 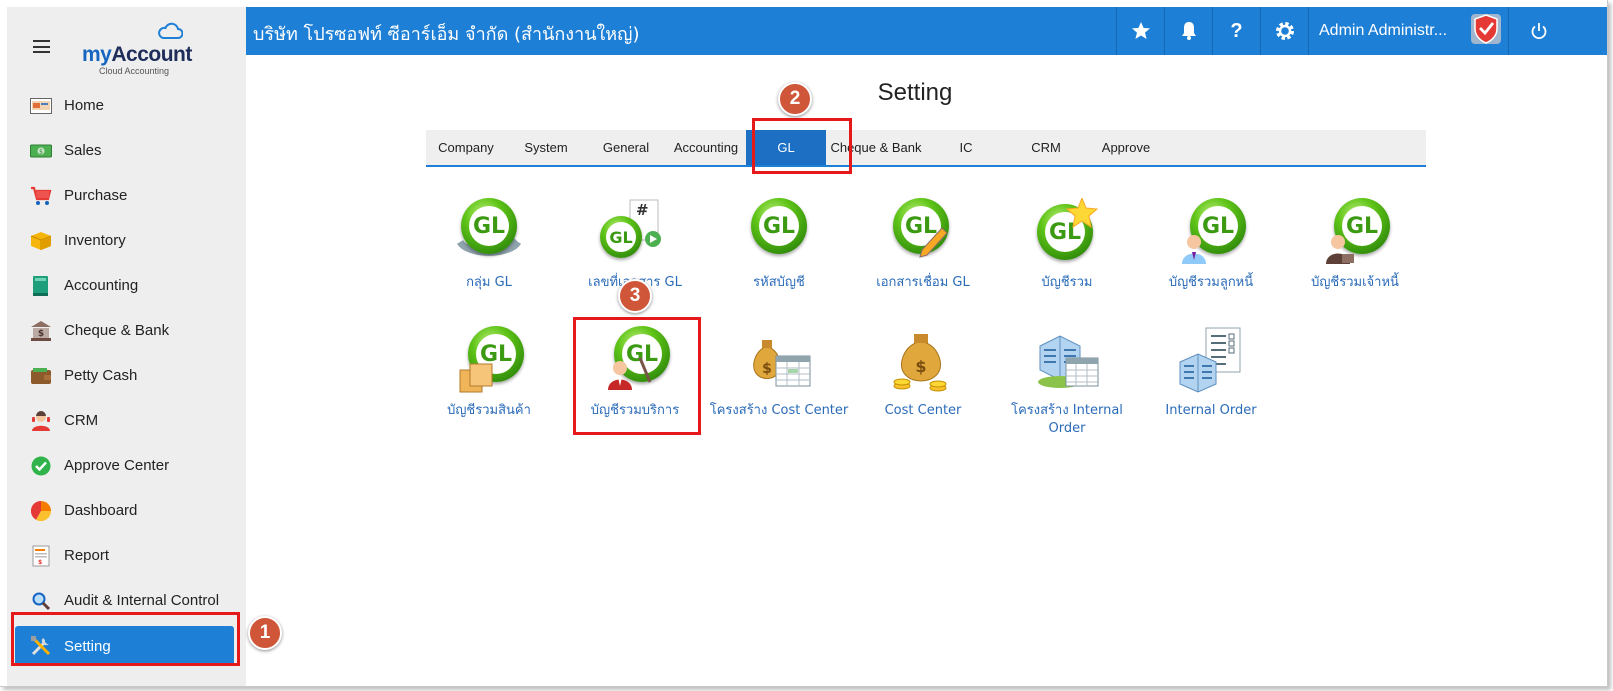 What do you see at coordinates (1140, 31) in the screenshot?
I see `favorites-button` at bounding box center [1140, 31].